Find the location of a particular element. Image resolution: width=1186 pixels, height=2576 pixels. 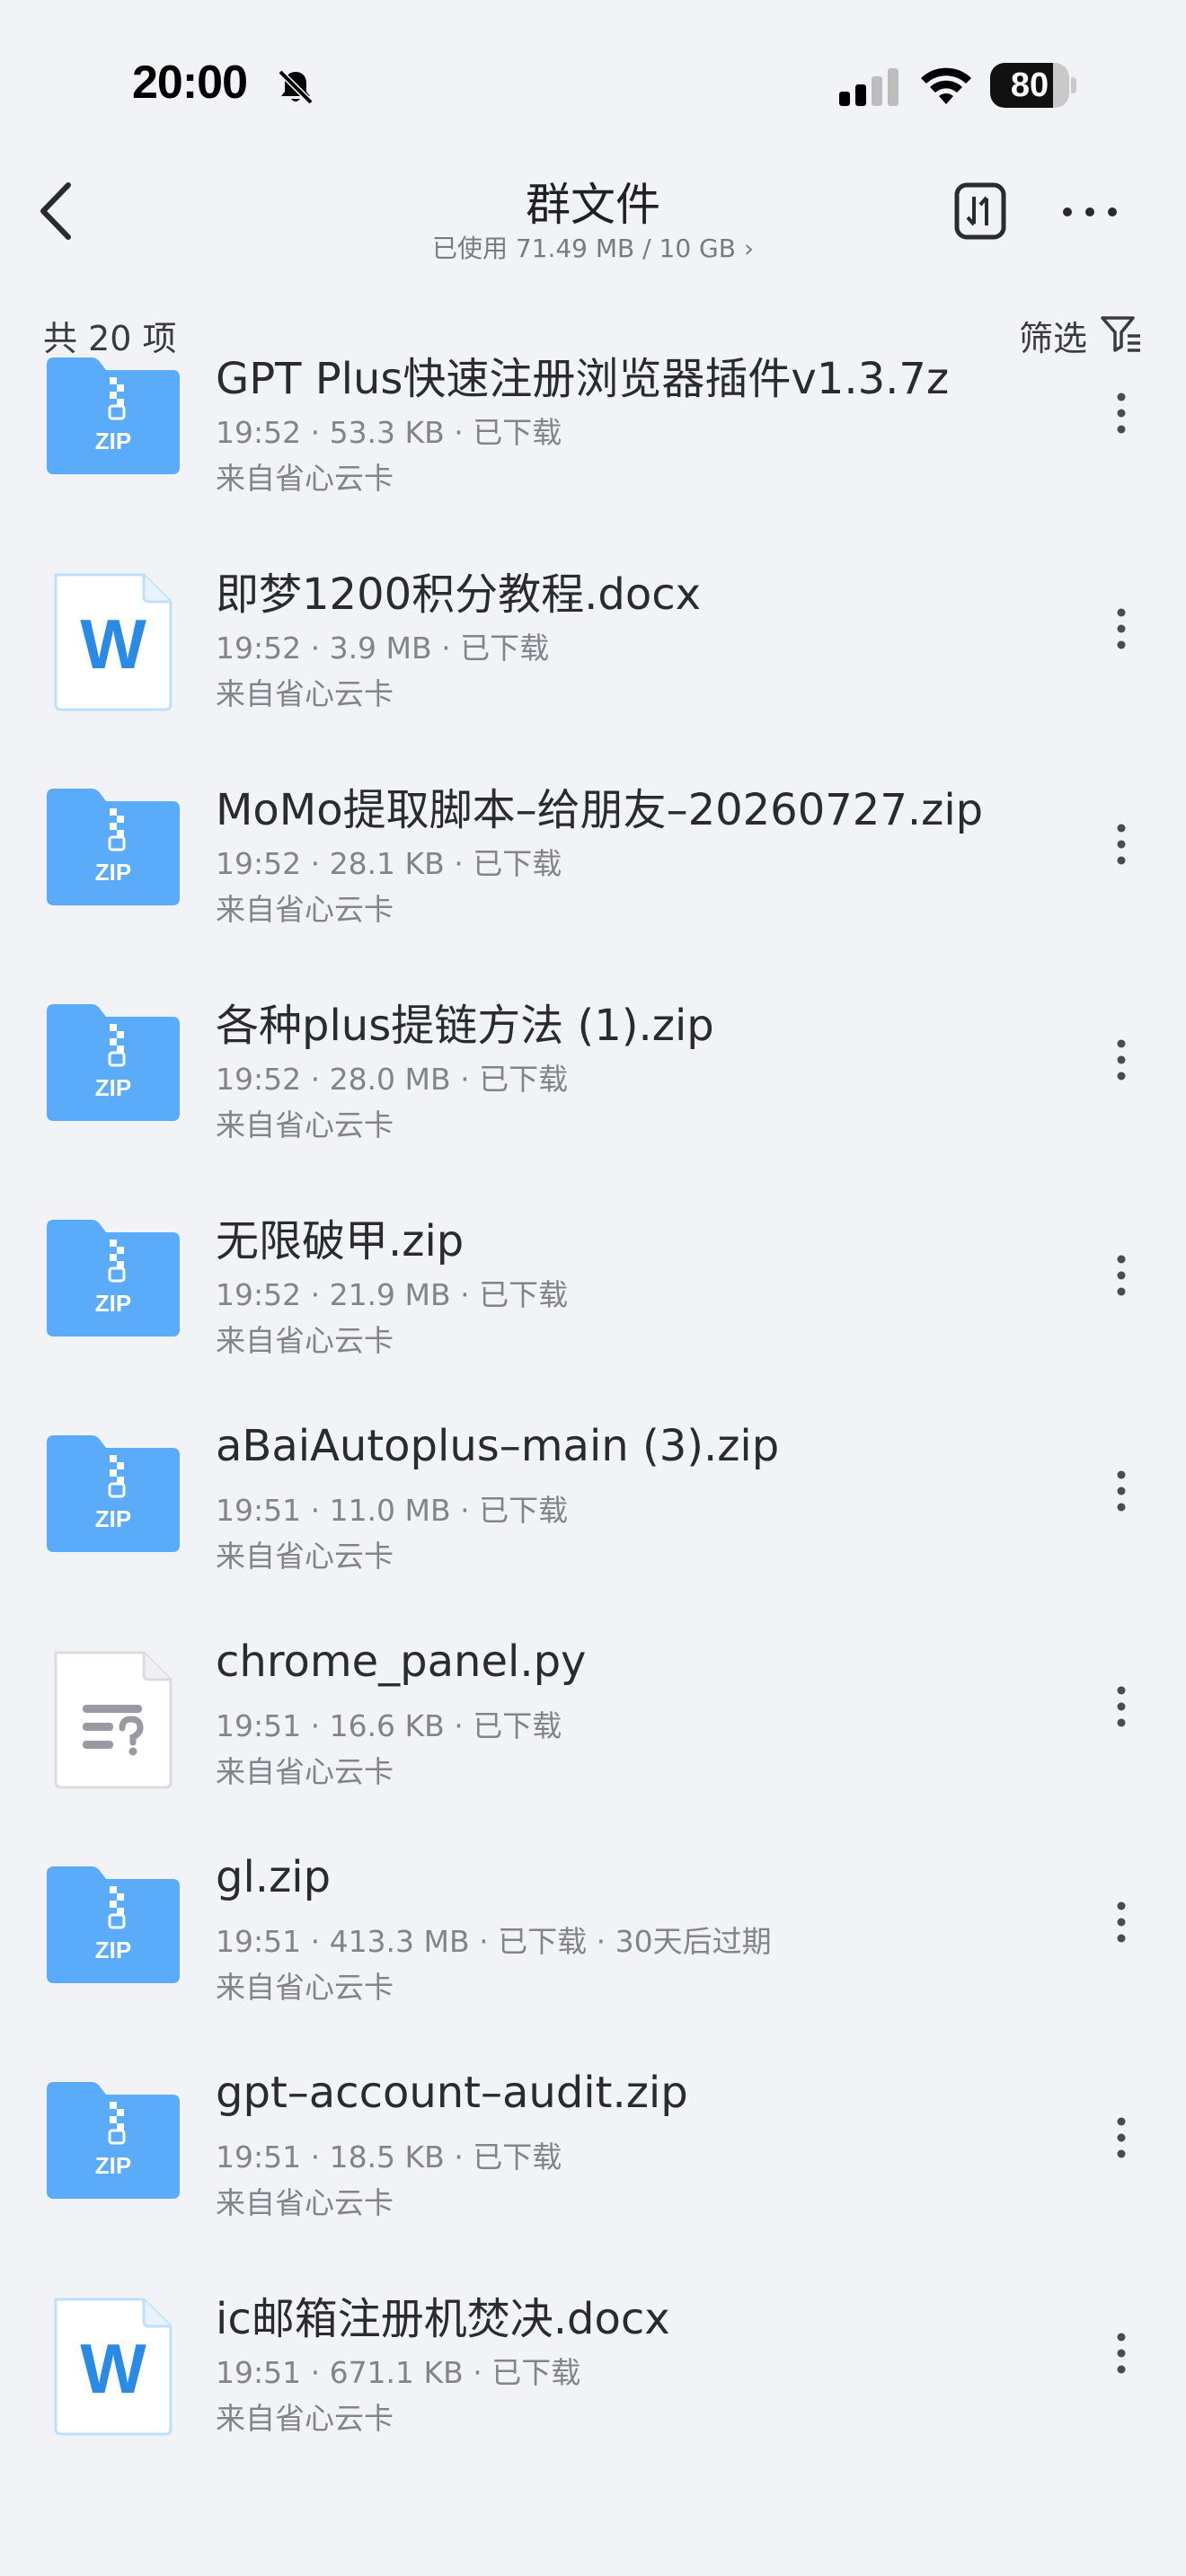

file-name: ic邮箱注册机焚决.docx is located at coordinates (443, 2319).